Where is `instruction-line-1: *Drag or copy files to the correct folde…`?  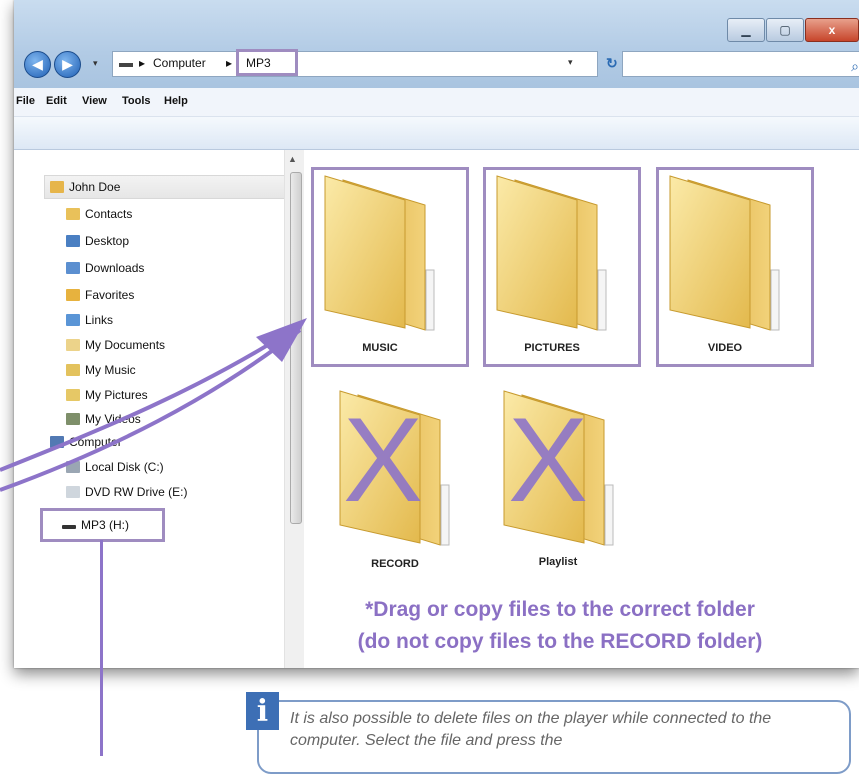 instruction-line-1: *Drag or copy files to the correct folde… is located at coordinates (560, 609).